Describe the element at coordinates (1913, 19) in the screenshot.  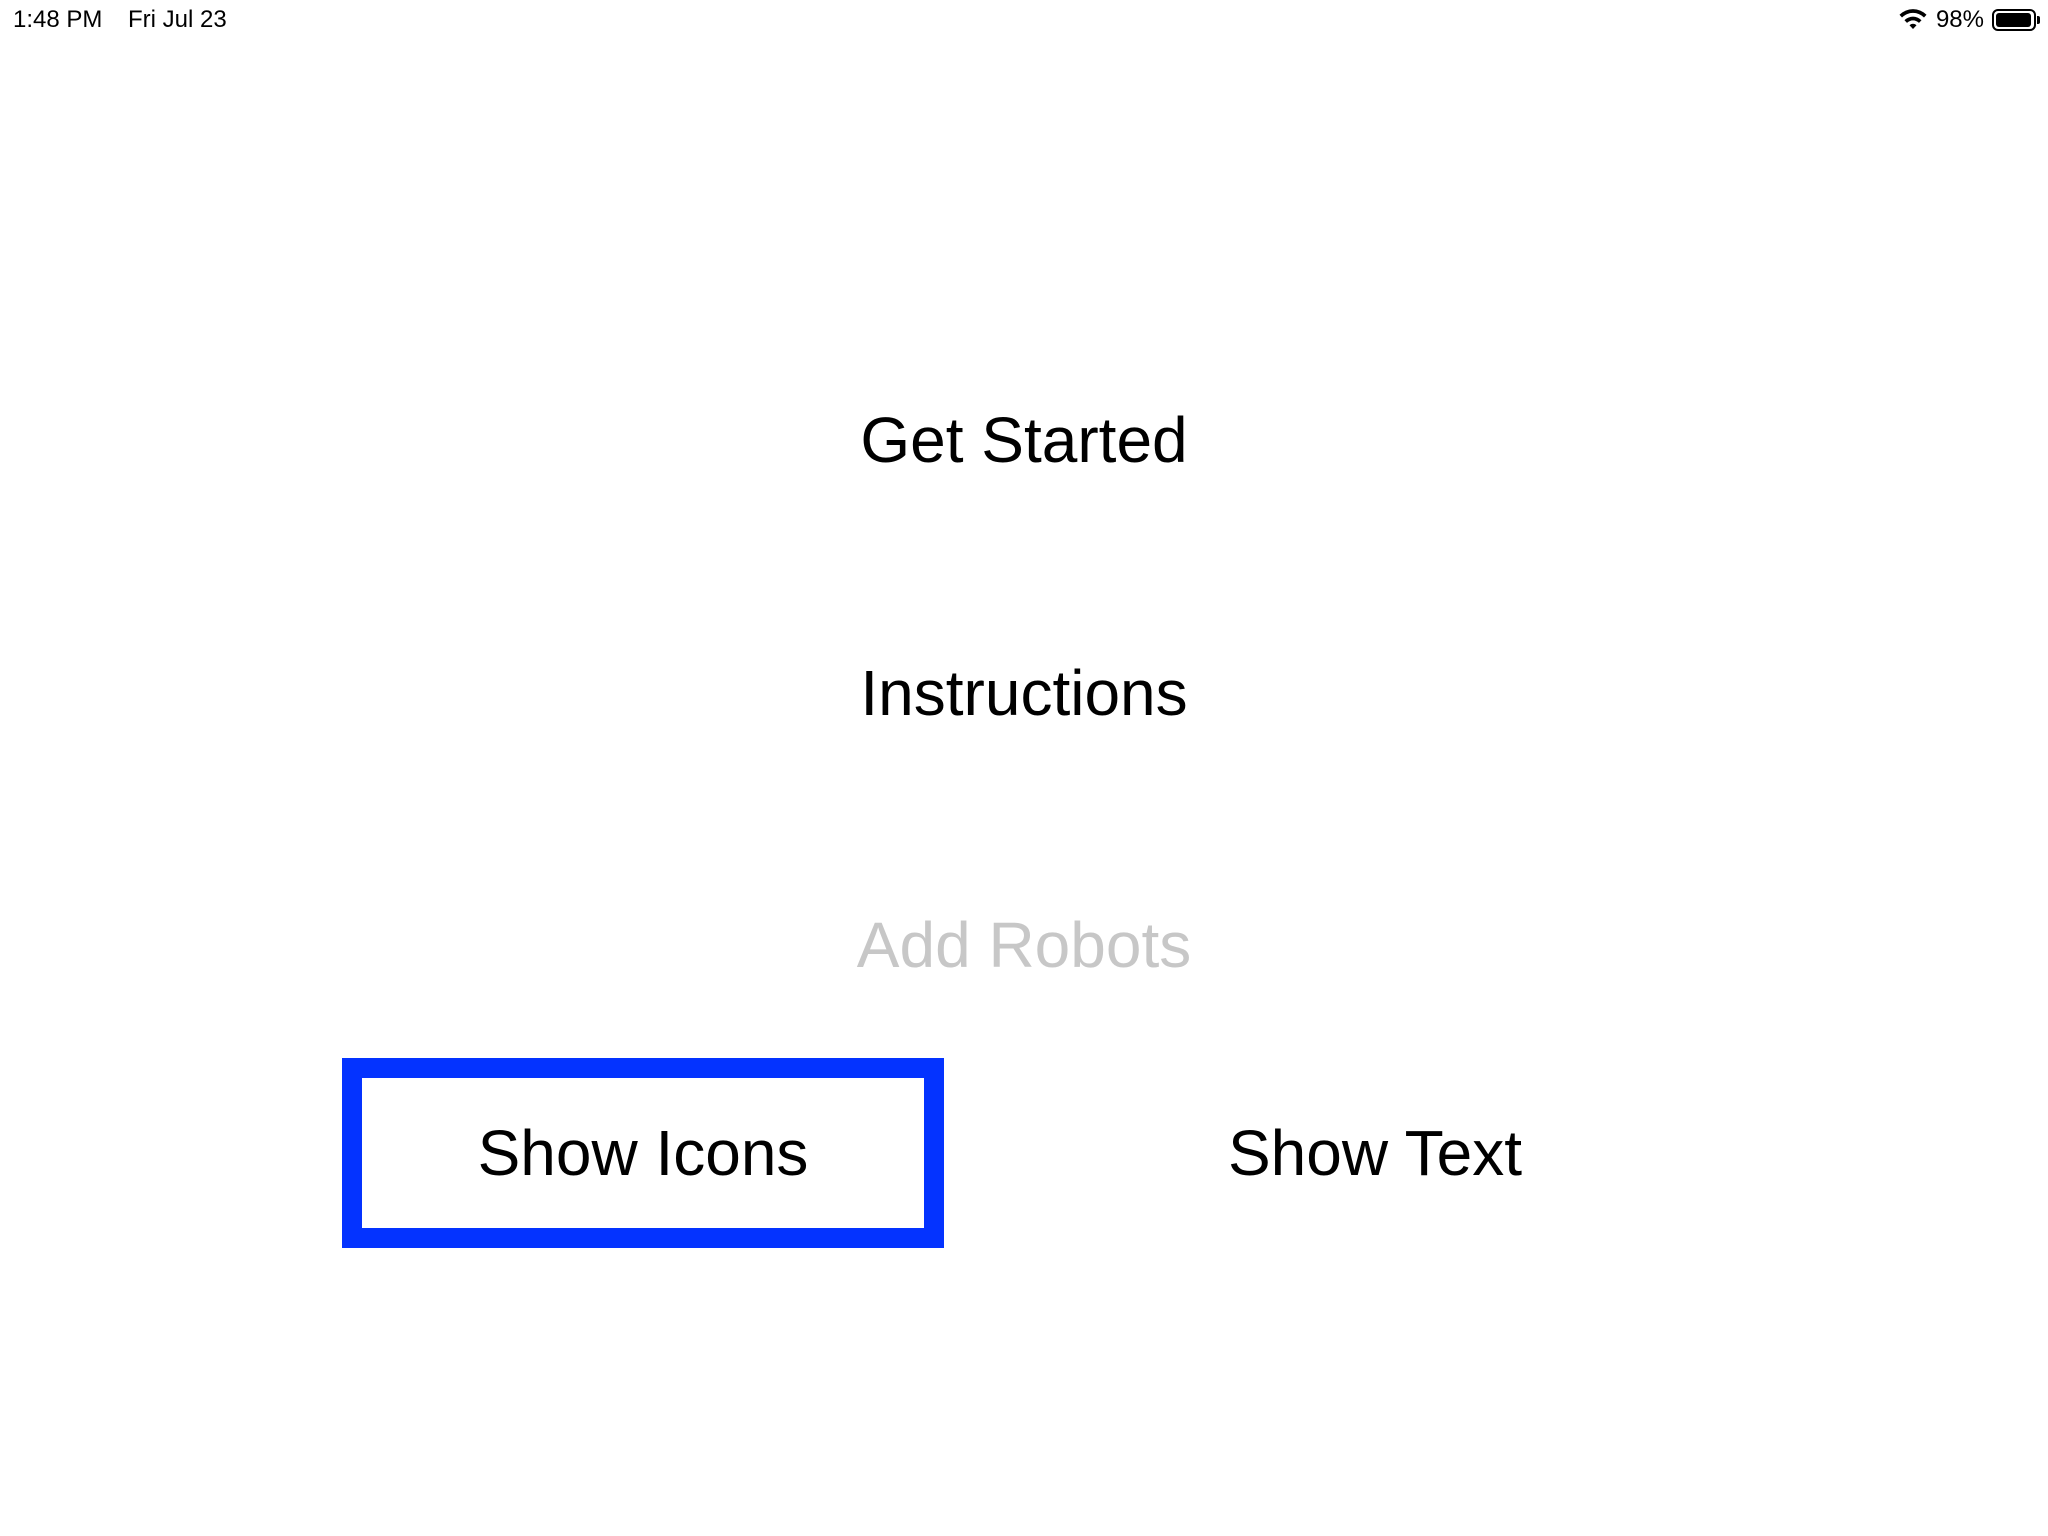
I see `wifi-icon` at that location.